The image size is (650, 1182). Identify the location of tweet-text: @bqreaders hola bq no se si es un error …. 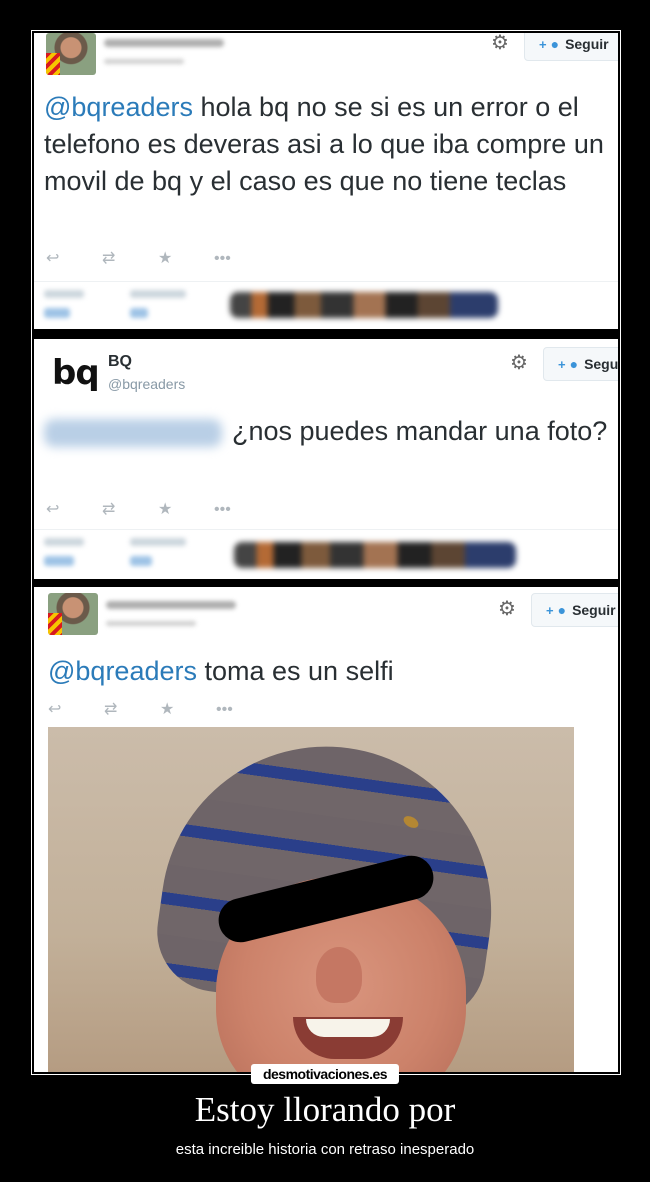
(328, 144).